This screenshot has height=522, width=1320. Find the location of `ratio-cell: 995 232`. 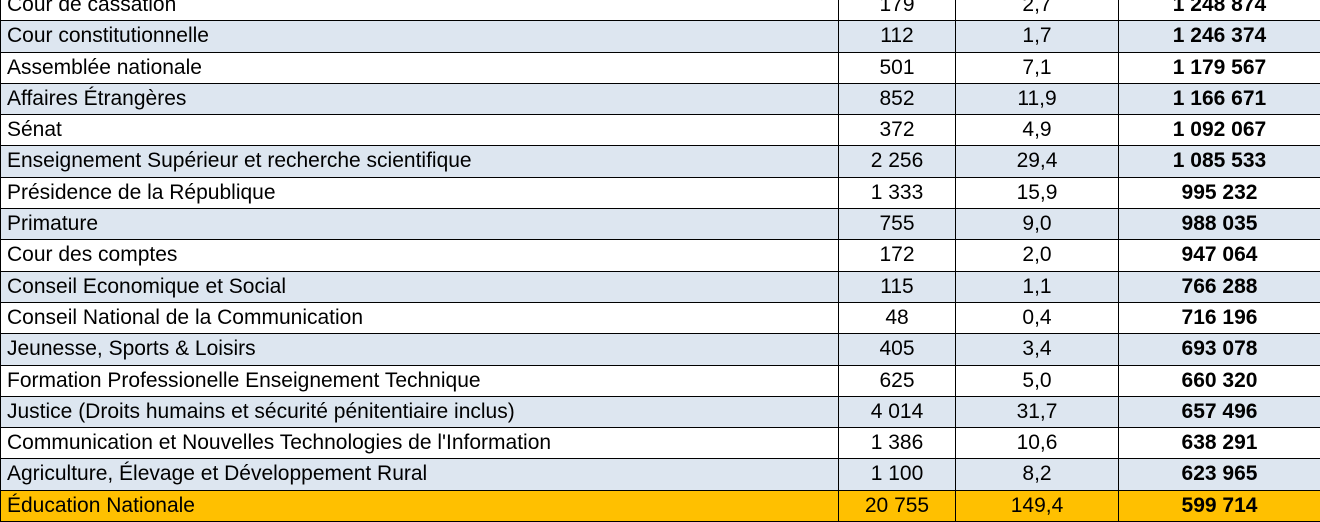

ratio-cell: 995 232 is located at coordinates (1219, 192).